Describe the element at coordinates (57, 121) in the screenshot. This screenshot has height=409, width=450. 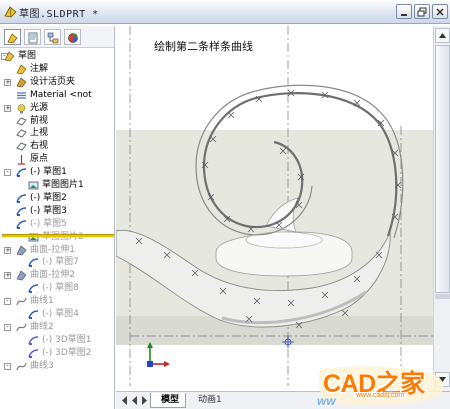
I see `tree-item: 前视` at that location.